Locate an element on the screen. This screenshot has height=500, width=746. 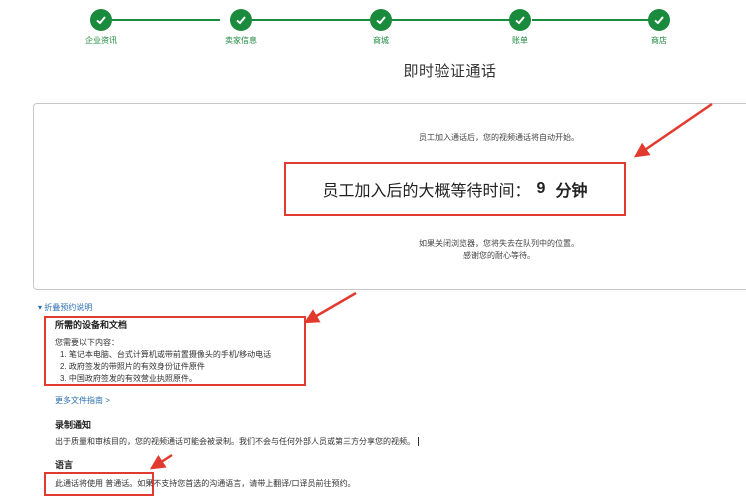
arrow-to-language is located at coordinates (161, 461).